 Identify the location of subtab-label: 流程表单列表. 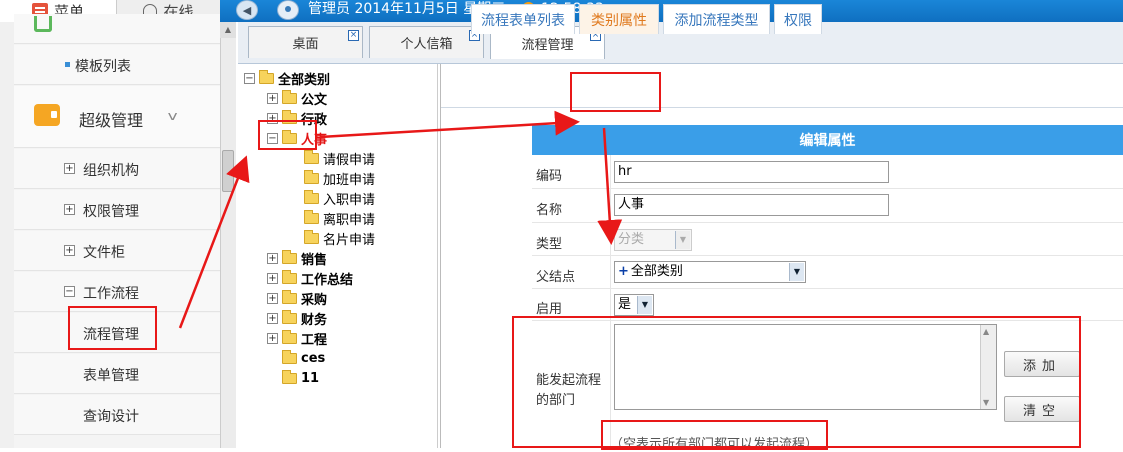
(523, 20).